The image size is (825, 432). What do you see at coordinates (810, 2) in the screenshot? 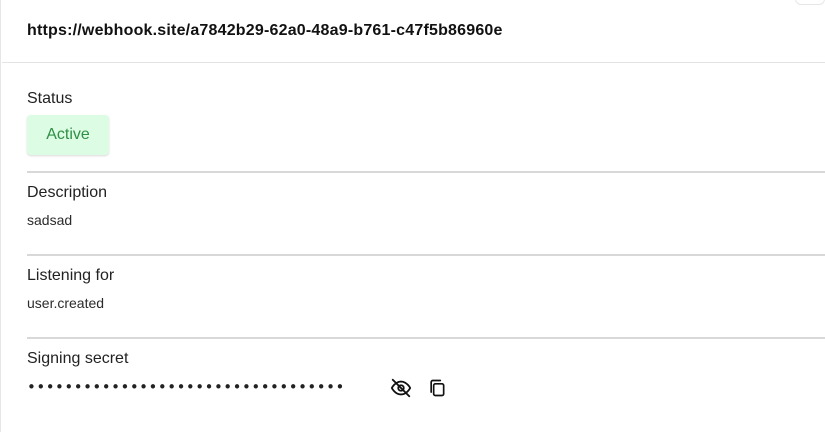
I see `panel-corner` at bounding box center [810, 2].